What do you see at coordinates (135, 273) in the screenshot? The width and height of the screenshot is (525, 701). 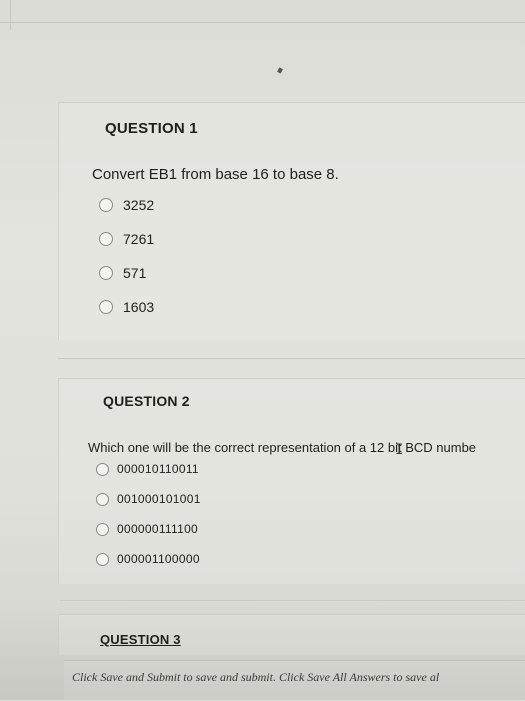 I see `option-label: 571` at bounding box center [135, 273].